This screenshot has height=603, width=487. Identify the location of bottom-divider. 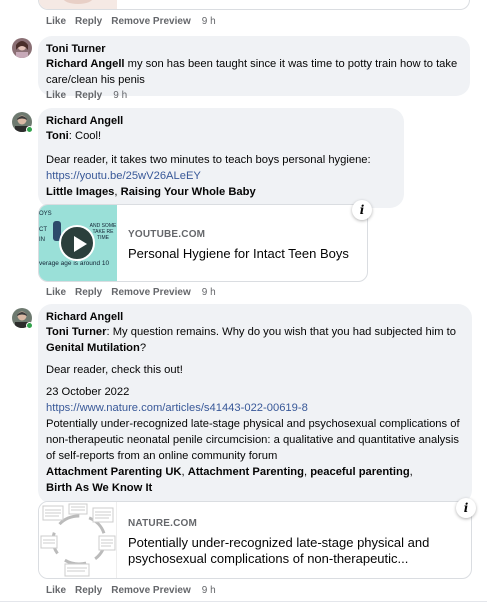
(243, 601).